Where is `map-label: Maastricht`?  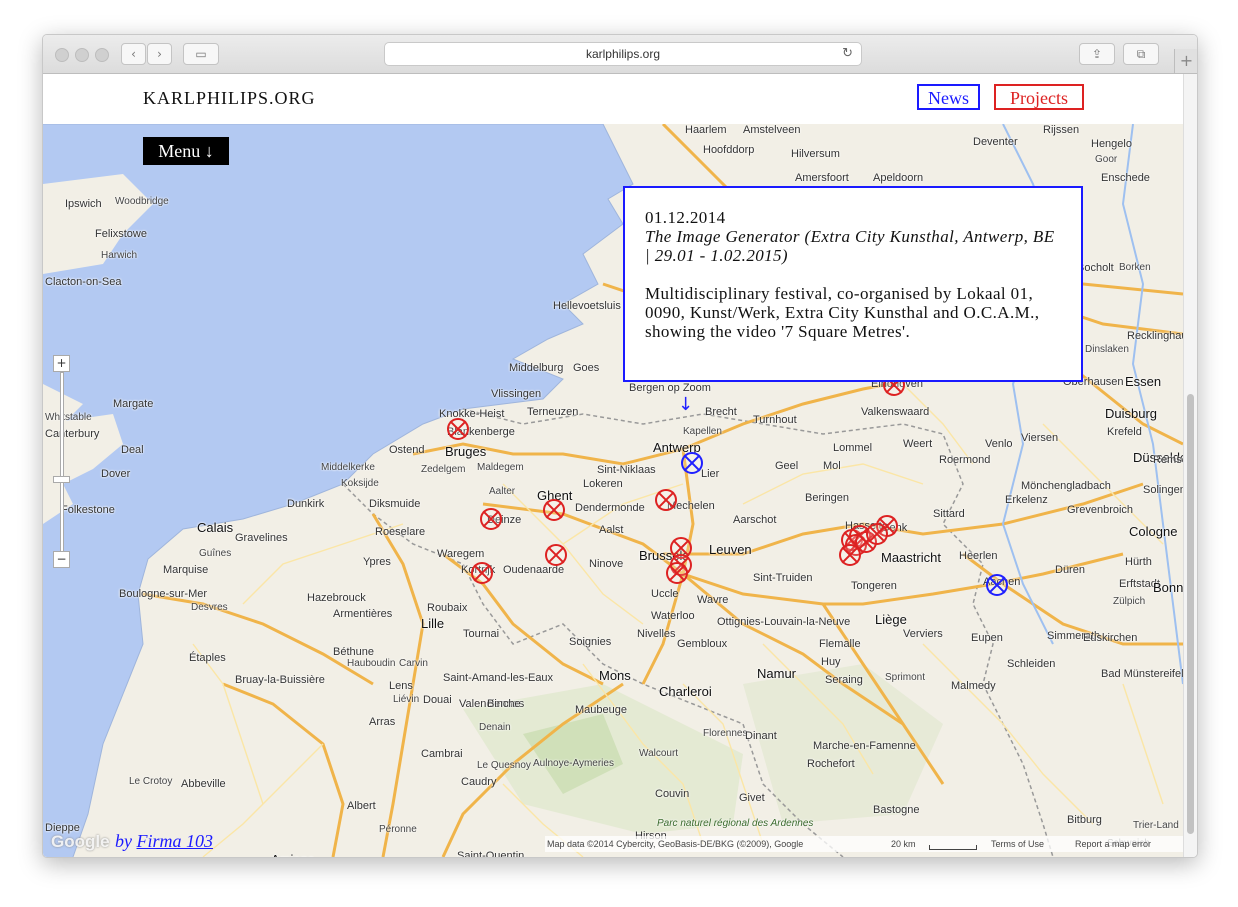 map-label: Maastricht is located at coordinates (911, 557).